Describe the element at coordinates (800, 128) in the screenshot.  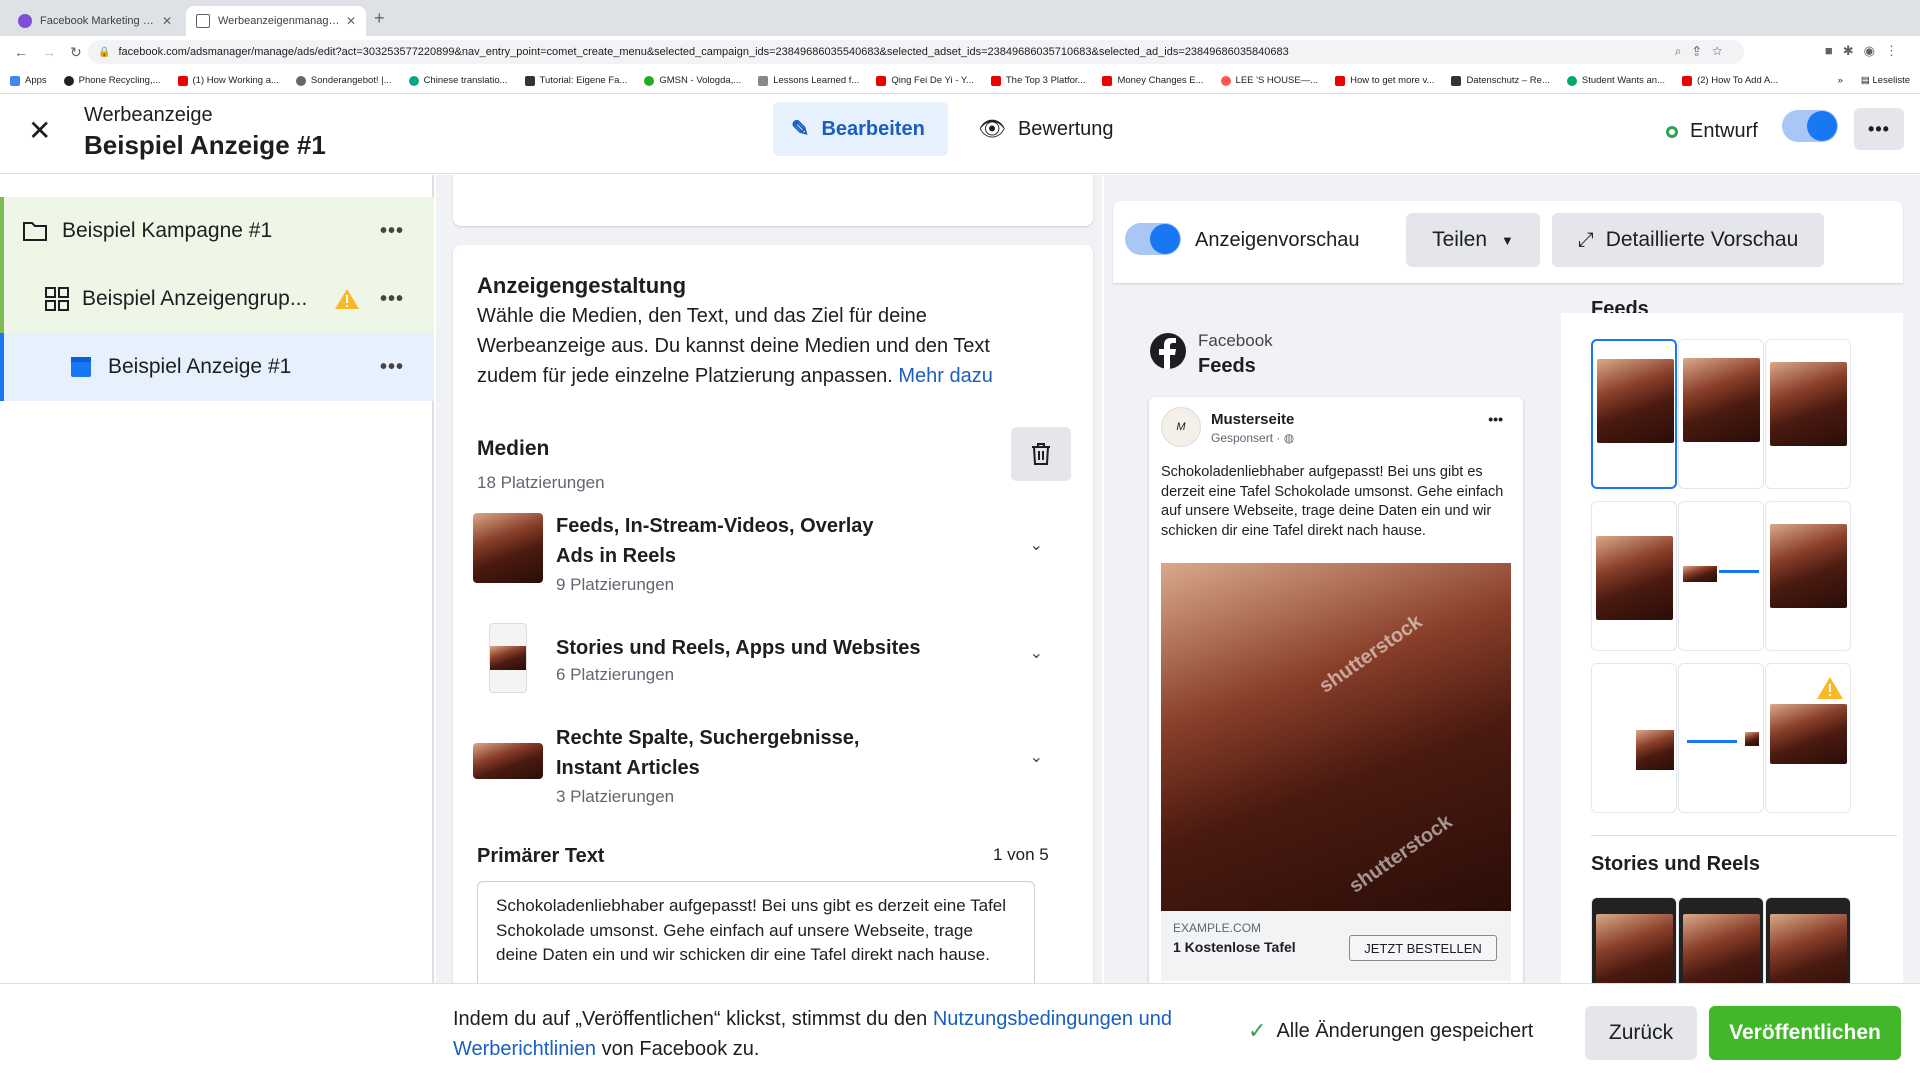
I see `pencil-icon: ✎` at that location.